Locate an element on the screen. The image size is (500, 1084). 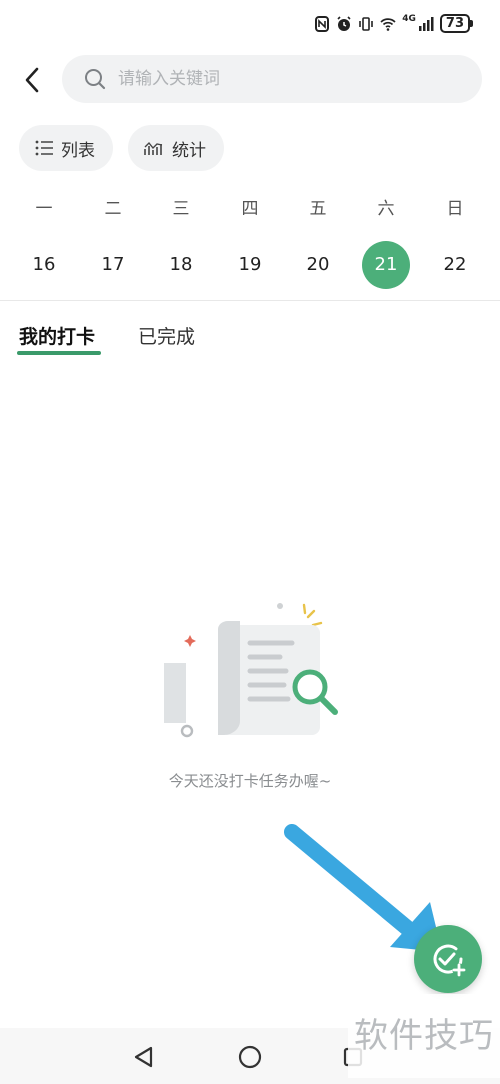
search-input is located at coordinates (278, 79).